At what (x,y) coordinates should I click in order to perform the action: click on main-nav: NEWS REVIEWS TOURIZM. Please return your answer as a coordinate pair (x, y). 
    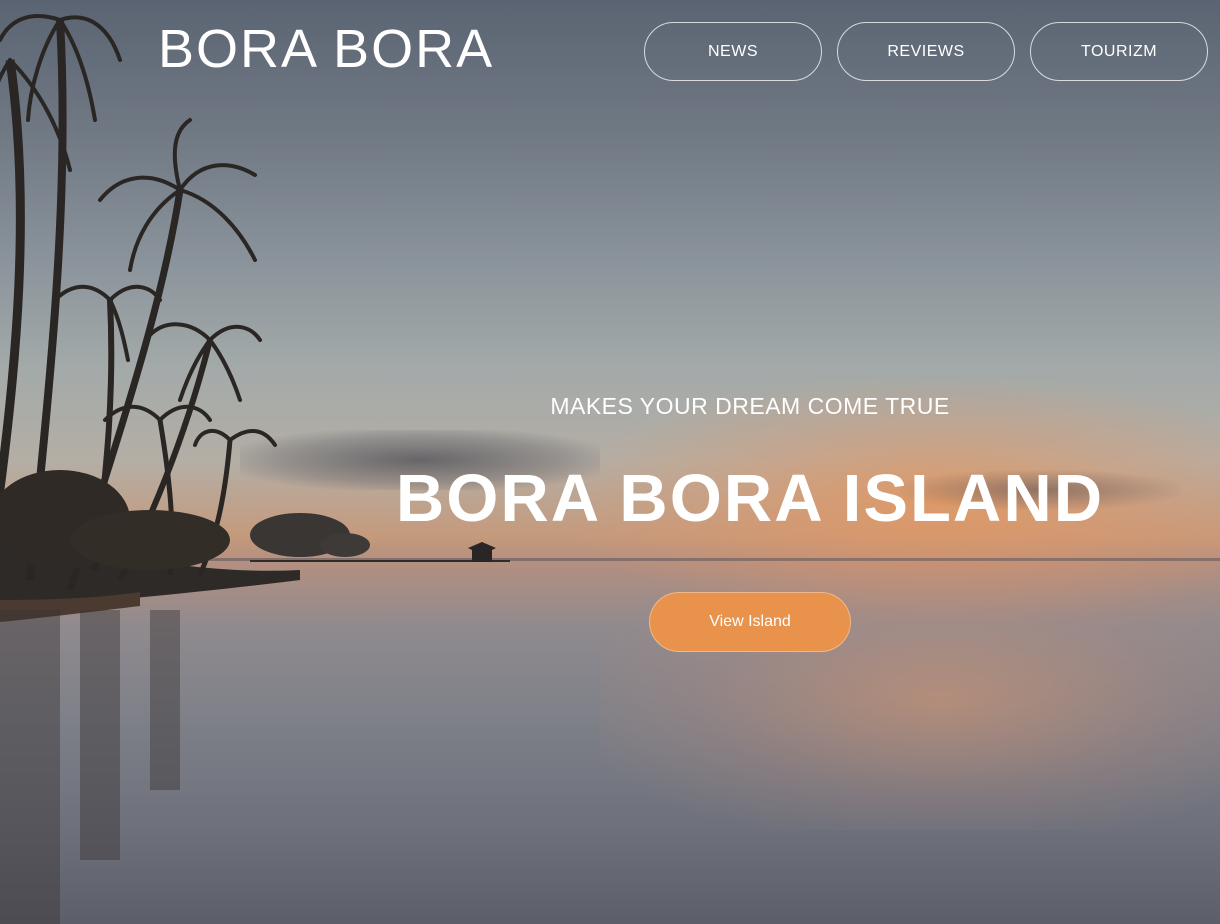
    Looking at the image, I should click on (926, 51).